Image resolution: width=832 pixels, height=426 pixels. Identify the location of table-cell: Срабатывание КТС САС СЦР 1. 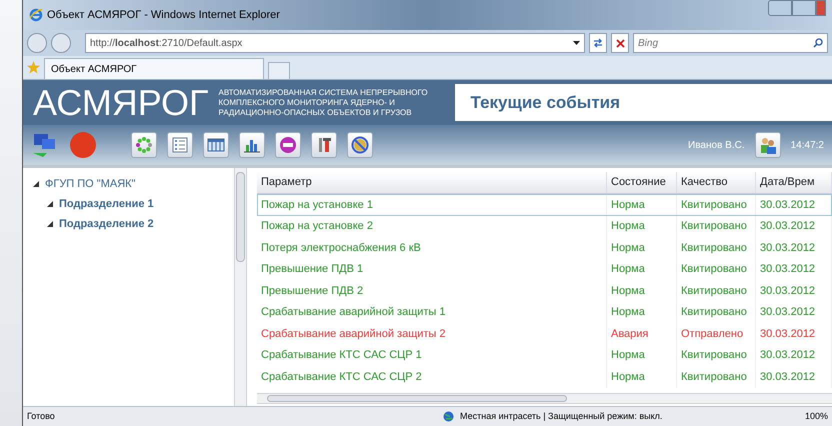
(432, 355).